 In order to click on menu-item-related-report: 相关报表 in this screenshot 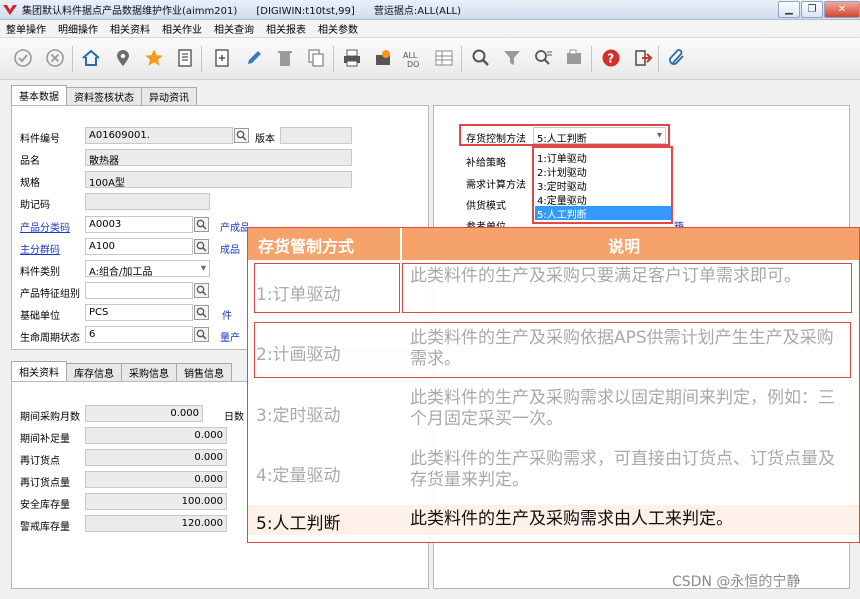, I will do `click(286, 28)`.